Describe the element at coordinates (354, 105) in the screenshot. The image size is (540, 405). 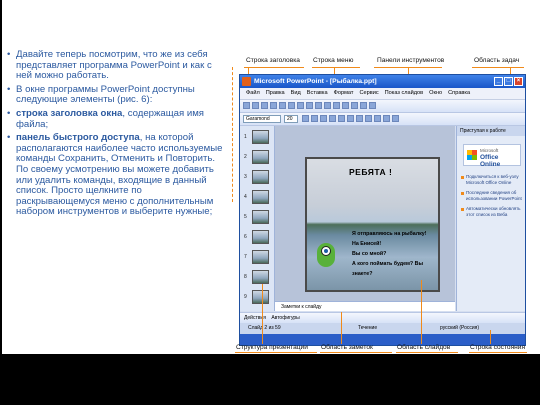
I see `table-icon` at that location.